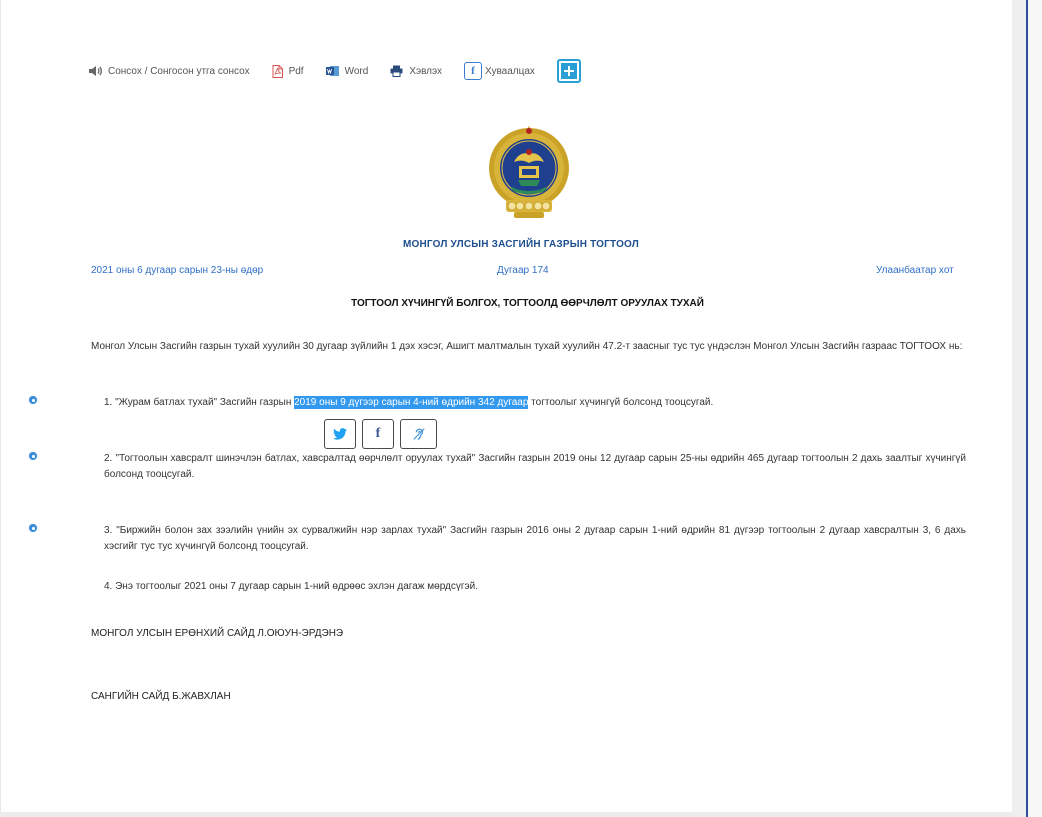 Image resolution: width=1042 pixels, height=817 pixels. I want to click on item1-text-before: 1. "Журам батлах тухай" Засгийн газрын, so click(199, 402).